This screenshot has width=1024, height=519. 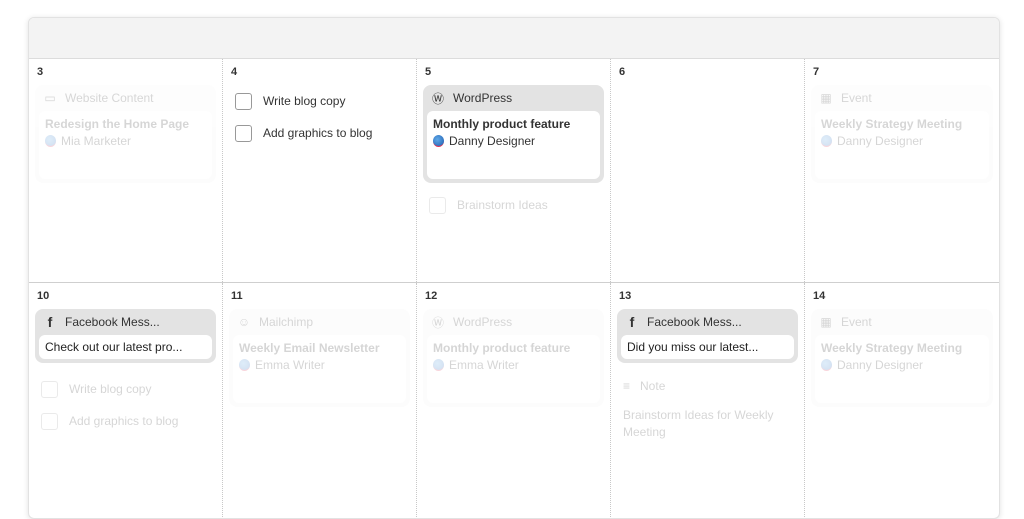 I want to click on card-title: Redesign the Home Page, so click(x=117, y=124).